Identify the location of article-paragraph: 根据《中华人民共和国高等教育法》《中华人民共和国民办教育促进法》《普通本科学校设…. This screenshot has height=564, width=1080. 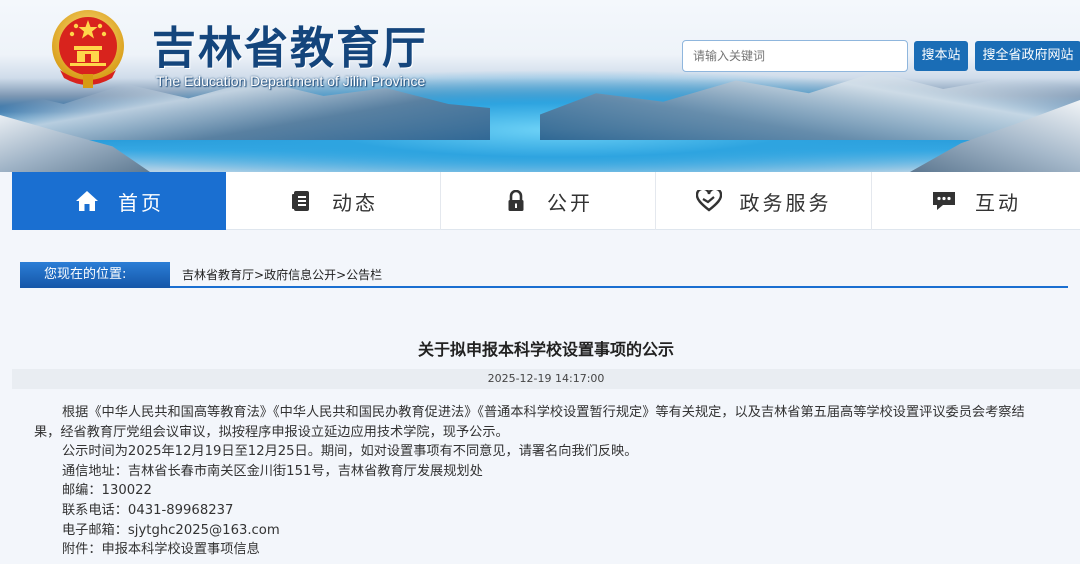
(529, 422).